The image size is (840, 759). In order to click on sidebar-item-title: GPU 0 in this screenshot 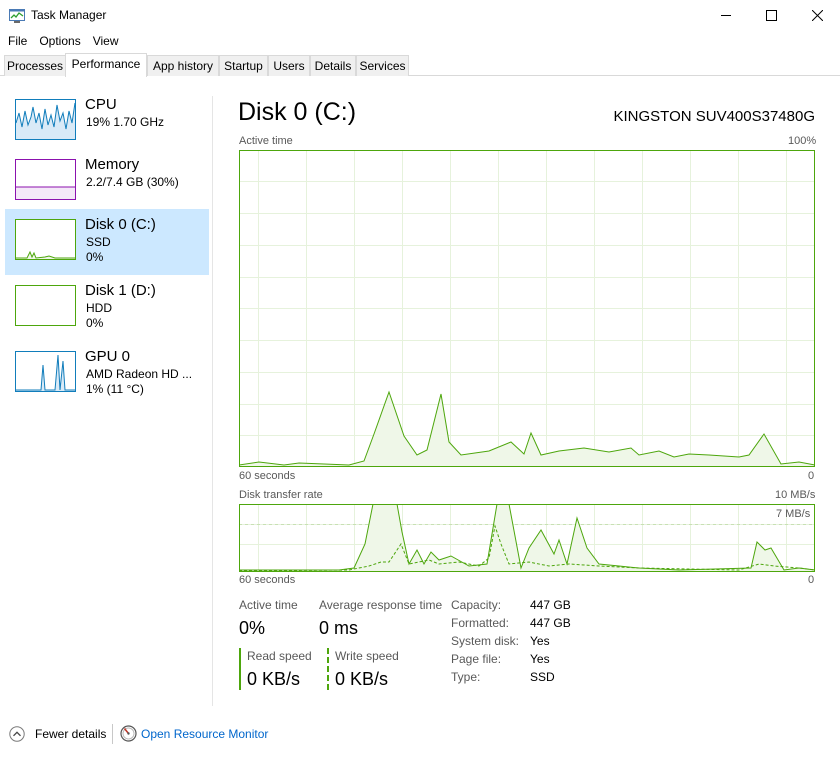, I will do `click(108, 356)`.